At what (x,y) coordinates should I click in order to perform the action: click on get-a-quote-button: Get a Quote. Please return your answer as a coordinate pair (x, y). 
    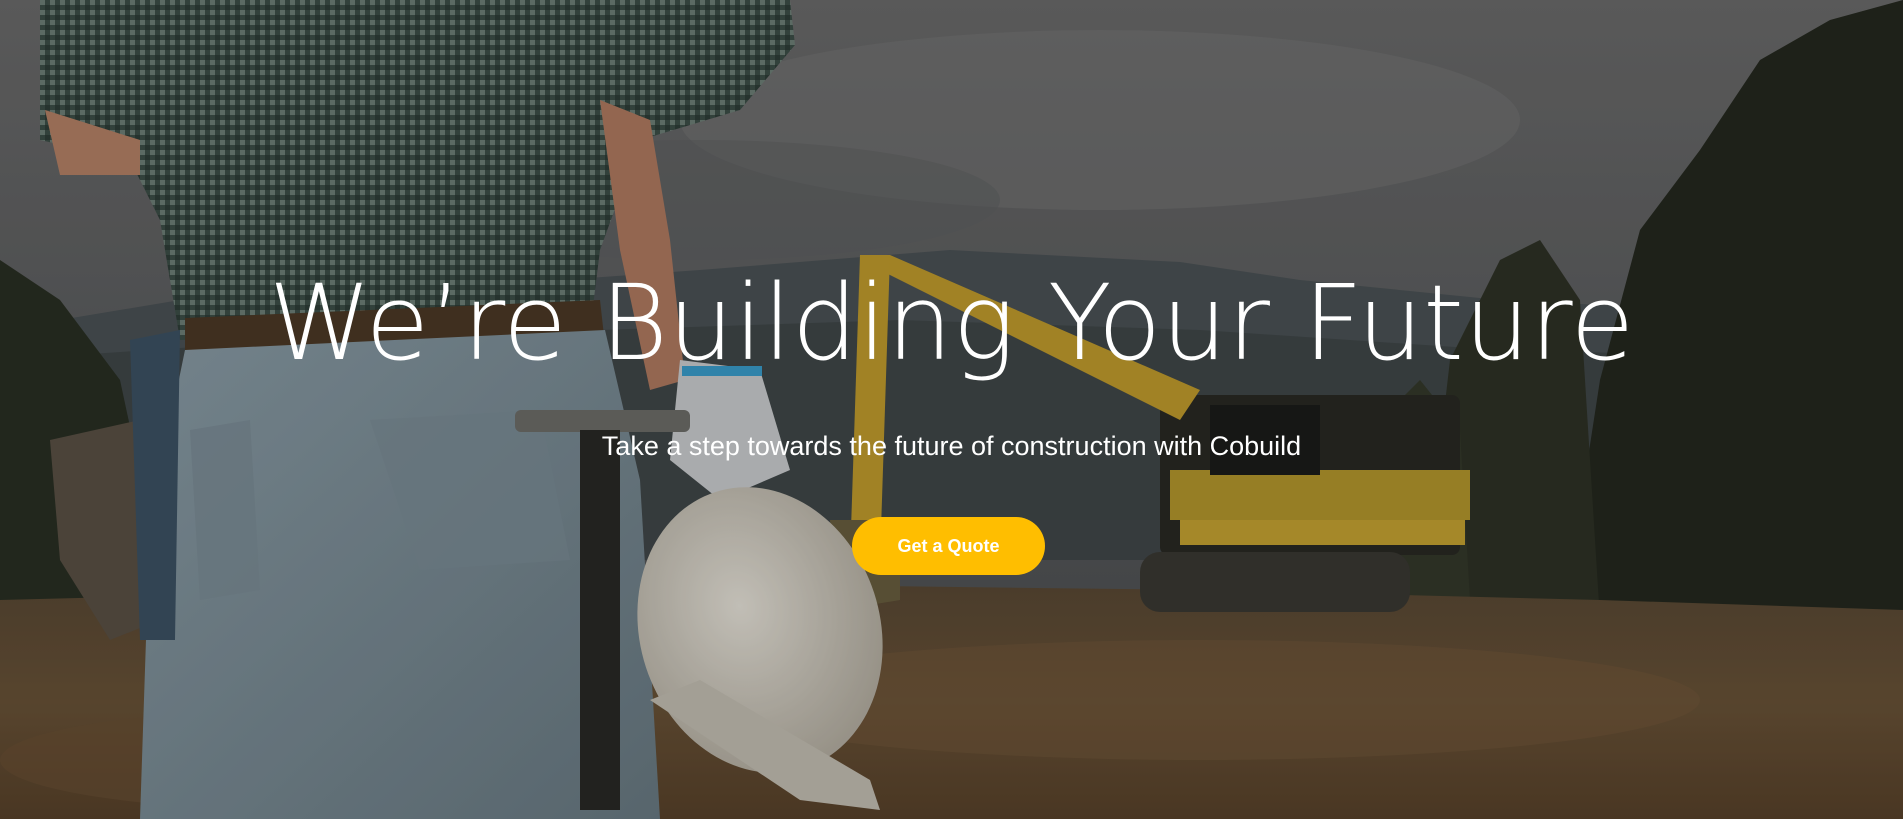
    Looking at the image, I should click on (948, 546).